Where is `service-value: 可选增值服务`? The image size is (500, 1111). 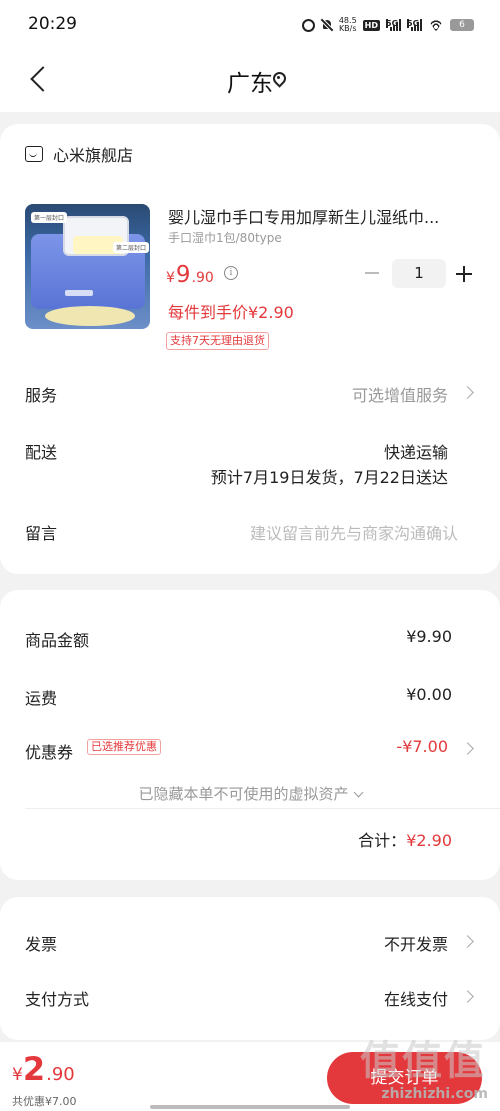 service-value: 可选增值服务 is located at coordinates (400, 394).